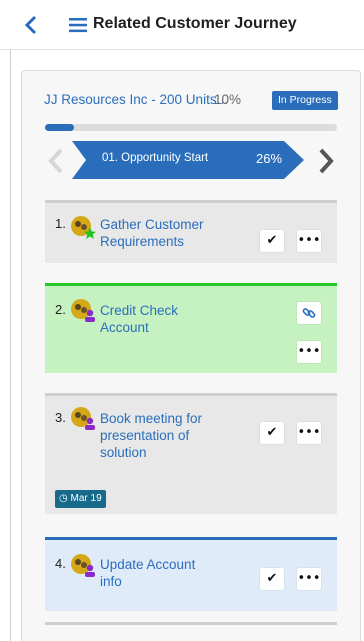 The image size is (364, 641). What do you see at coordinates (147, 573) in the screenshot?
I see `task-name-link: Update Account info` at bounding box center [147, 573].